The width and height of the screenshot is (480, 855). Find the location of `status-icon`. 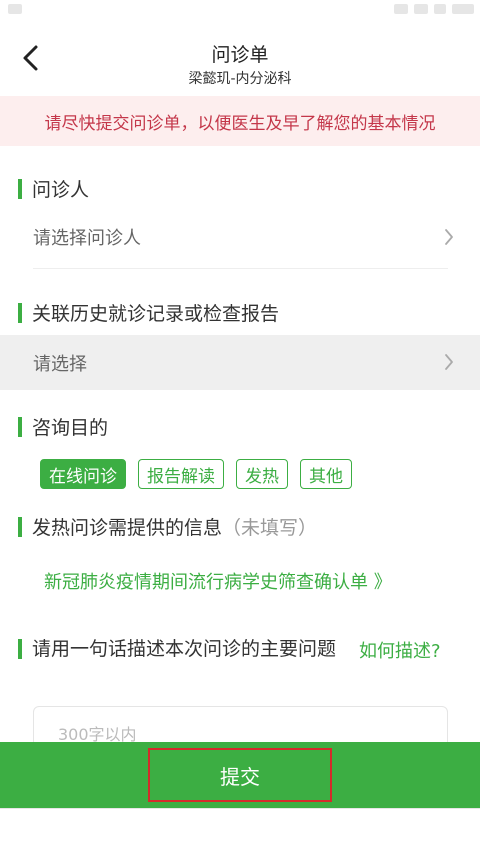

status-icon is located at coordinates (15, 9).